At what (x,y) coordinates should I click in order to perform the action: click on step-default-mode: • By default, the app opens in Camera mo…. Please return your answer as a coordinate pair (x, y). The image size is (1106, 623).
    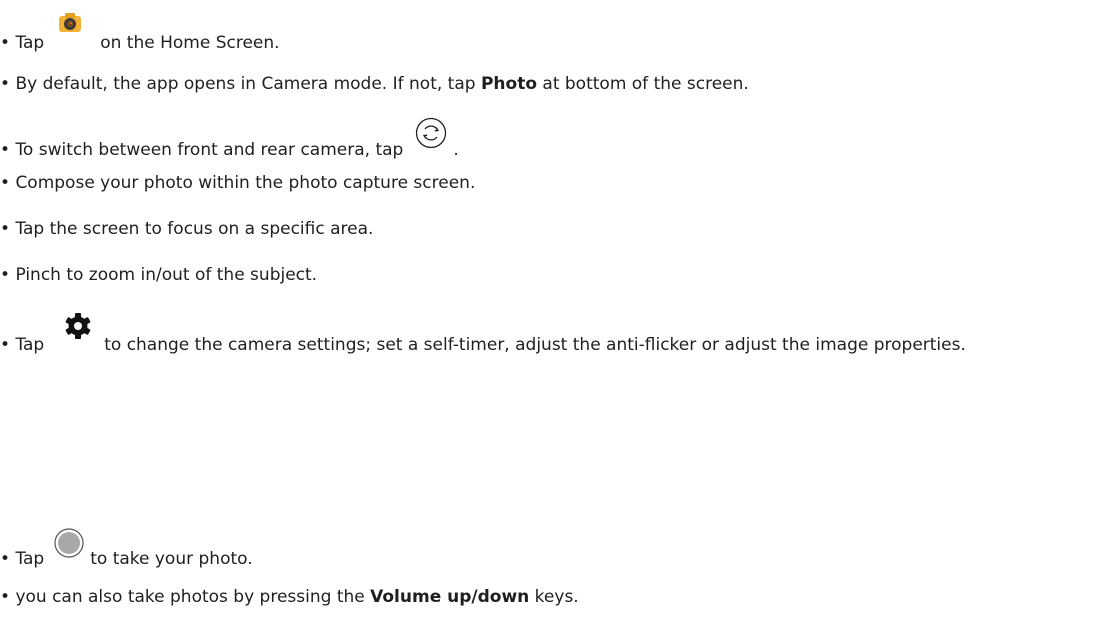
    Looking at the image, I should click on (553, 84).